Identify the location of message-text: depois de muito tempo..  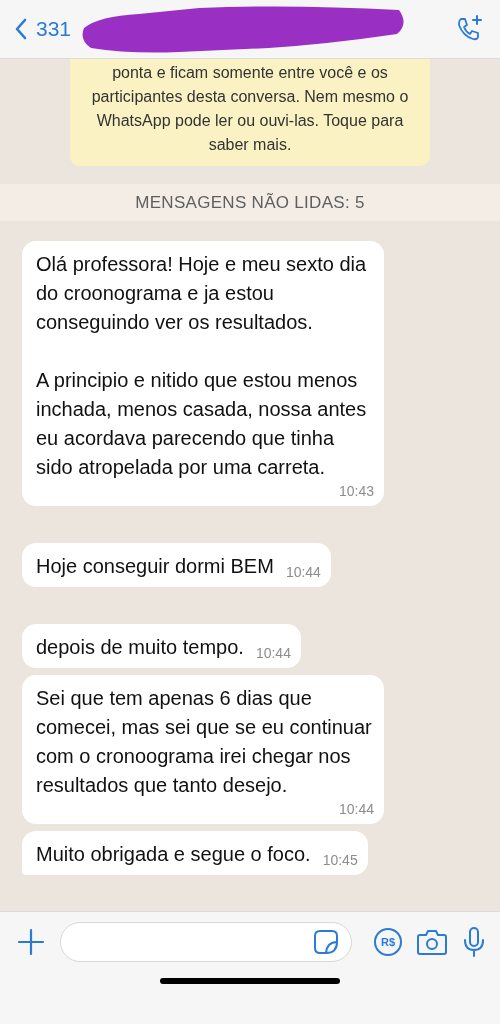
(140, 647).